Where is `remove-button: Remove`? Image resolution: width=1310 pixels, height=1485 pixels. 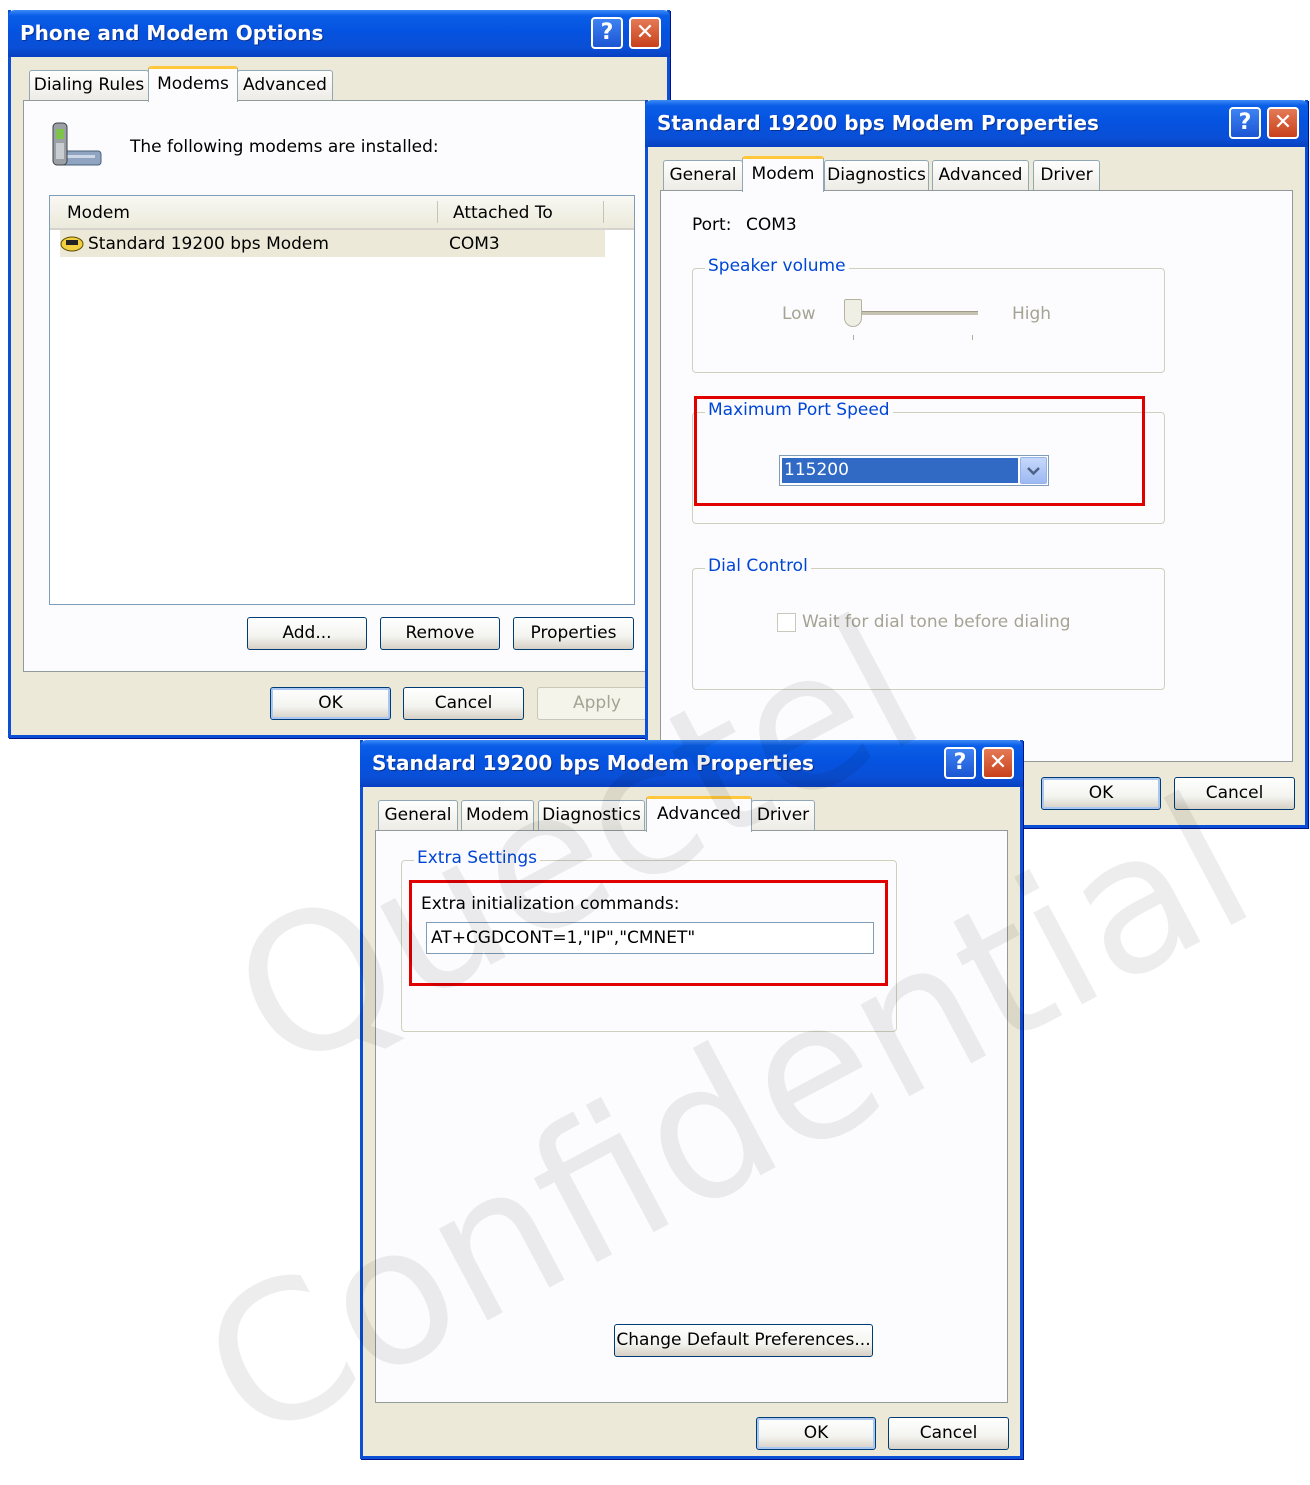
remove-button: Remove is located at coordinates (440, 633).